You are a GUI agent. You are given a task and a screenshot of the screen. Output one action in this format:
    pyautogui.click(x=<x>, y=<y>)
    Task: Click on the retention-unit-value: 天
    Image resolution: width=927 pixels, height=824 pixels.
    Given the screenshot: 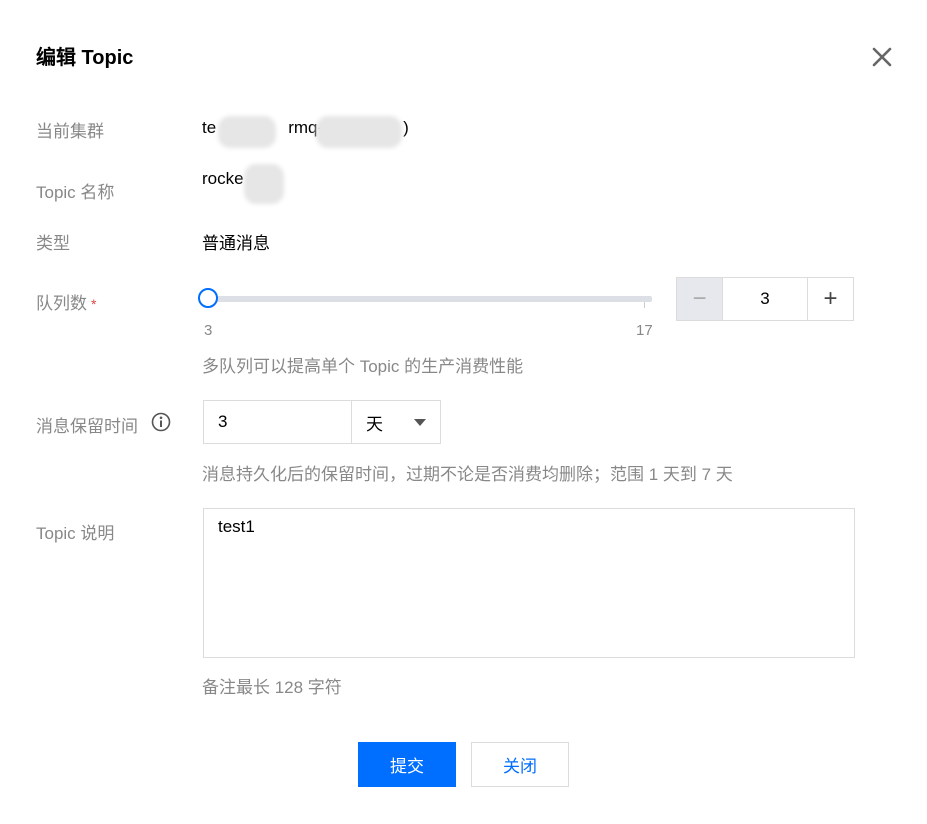 What is the action you would take?
    pyautogui.click(x=374, y=424)
    